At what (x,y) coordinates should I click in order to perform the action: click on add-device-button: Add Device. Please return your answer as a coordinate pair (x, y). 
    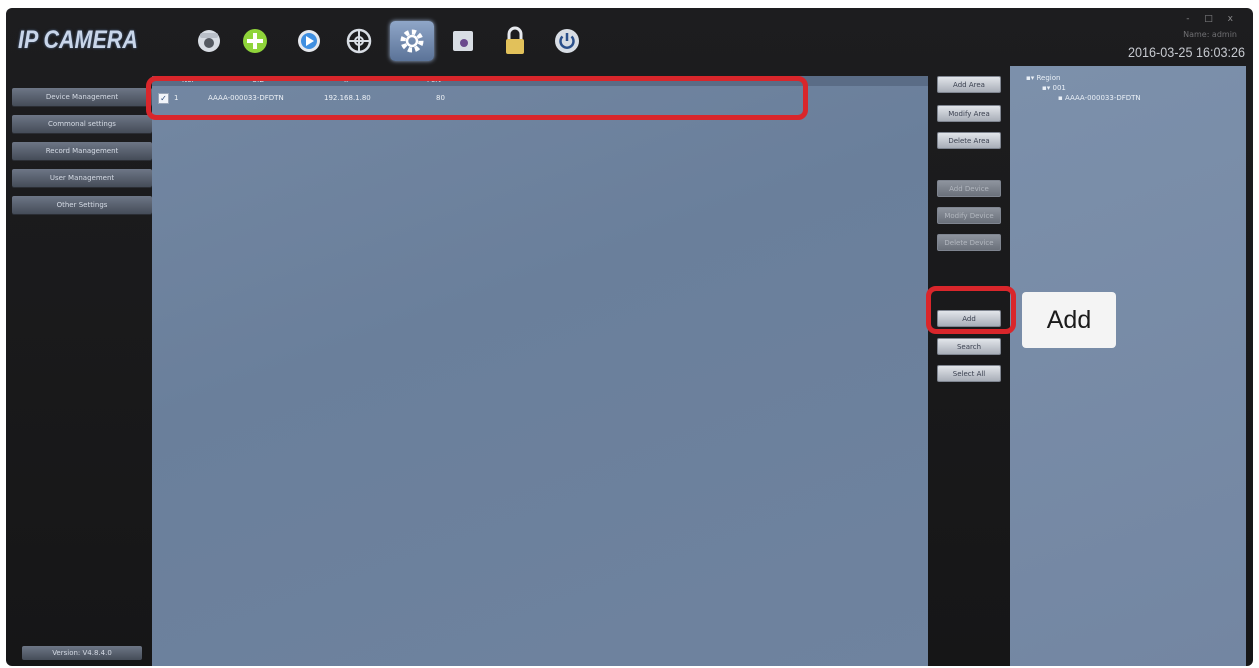
    Looking at the image, I should click on (969, 188).